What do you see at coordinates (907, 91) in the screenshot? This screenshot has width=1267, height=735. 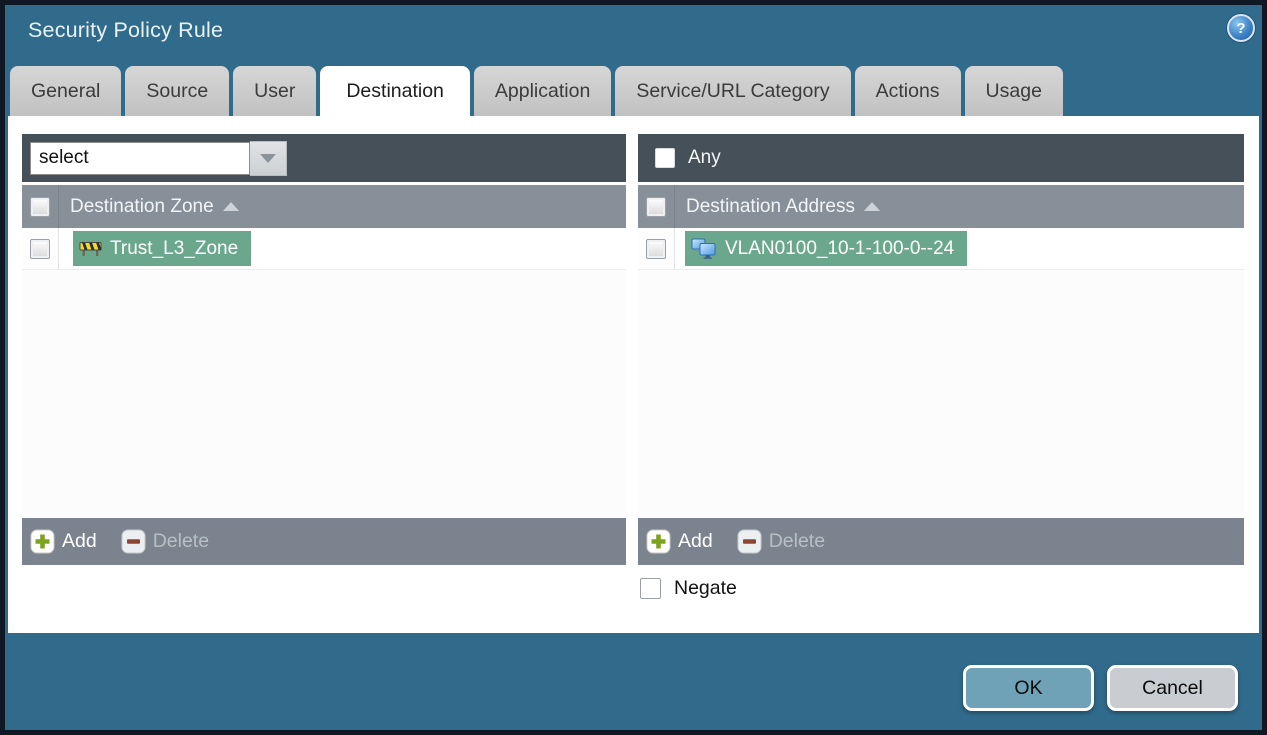 I see `tab-actions: Actions` at bounding box center [907, 91].